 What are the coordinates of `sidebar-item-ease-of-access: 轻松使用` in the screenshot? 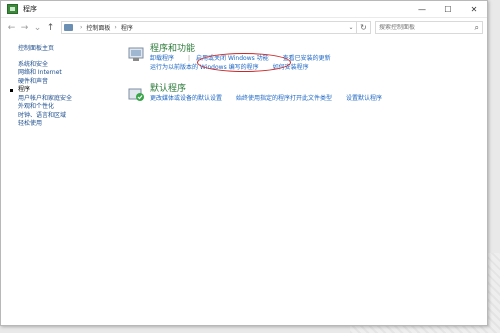 It's located at (63, 124).